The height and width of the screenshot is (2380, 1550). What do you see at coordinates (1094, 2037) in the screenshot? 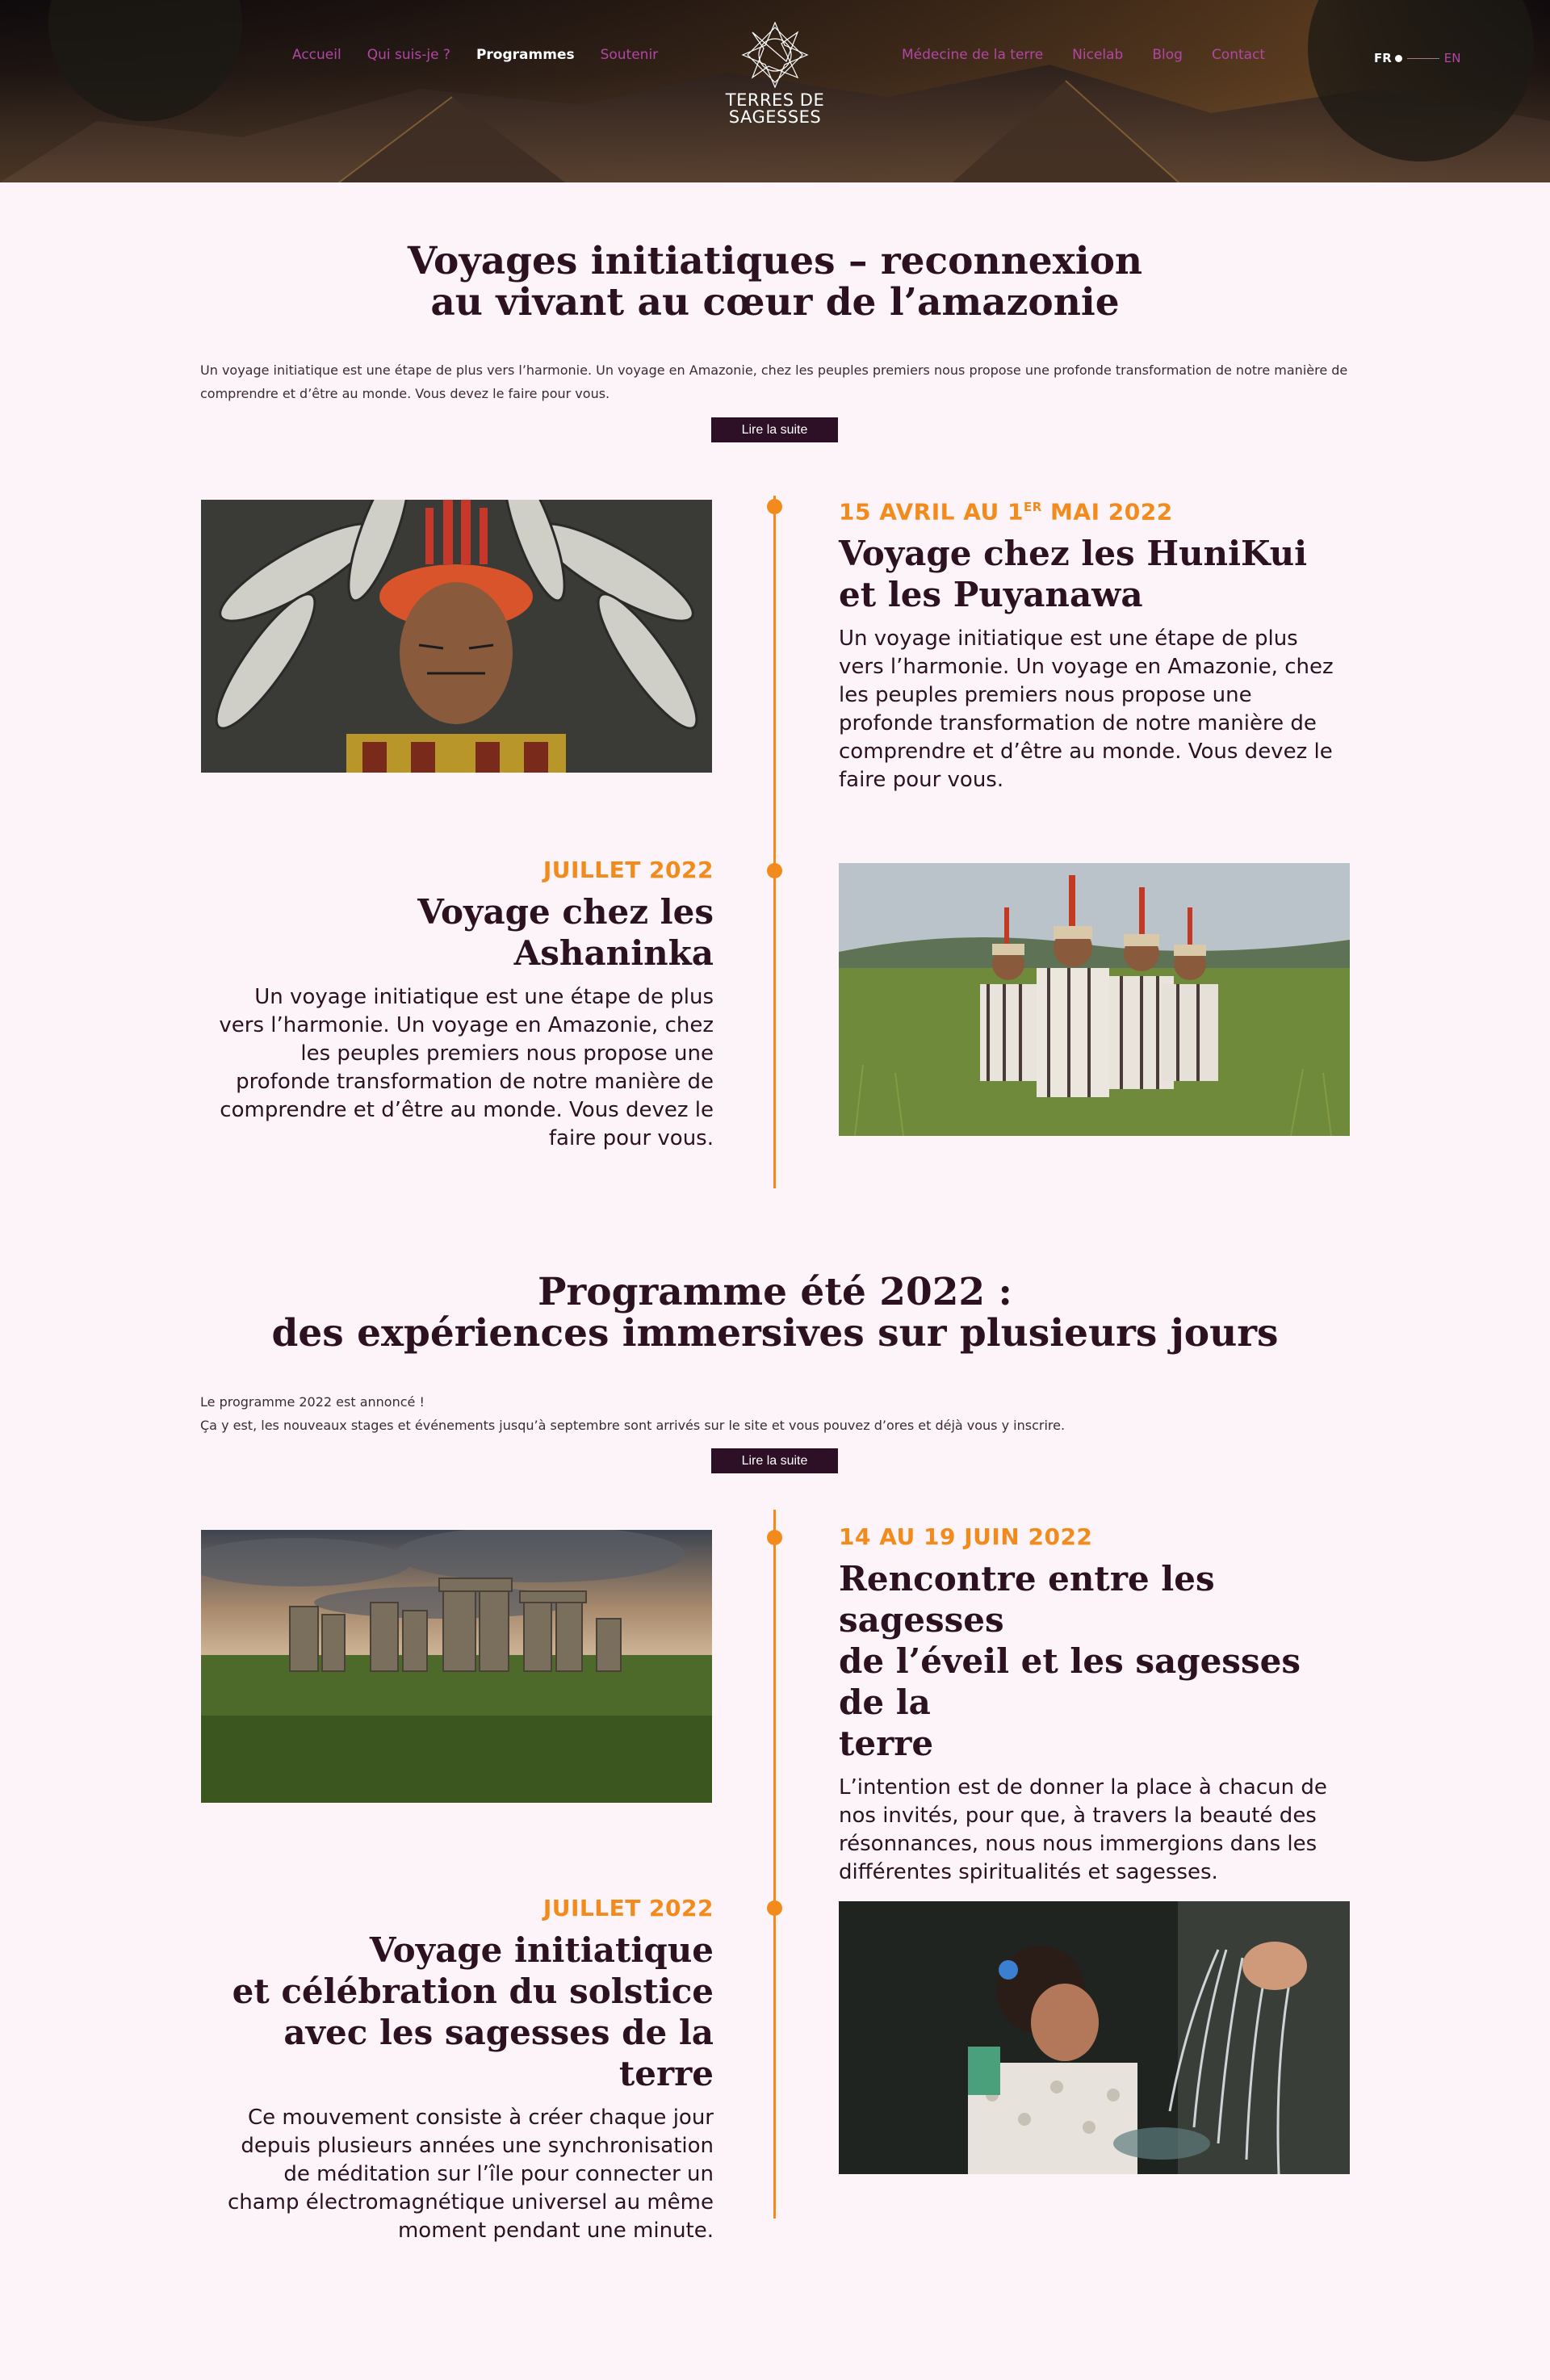
I see `water-ritual-photo` at bounding box center [1094, 2037].